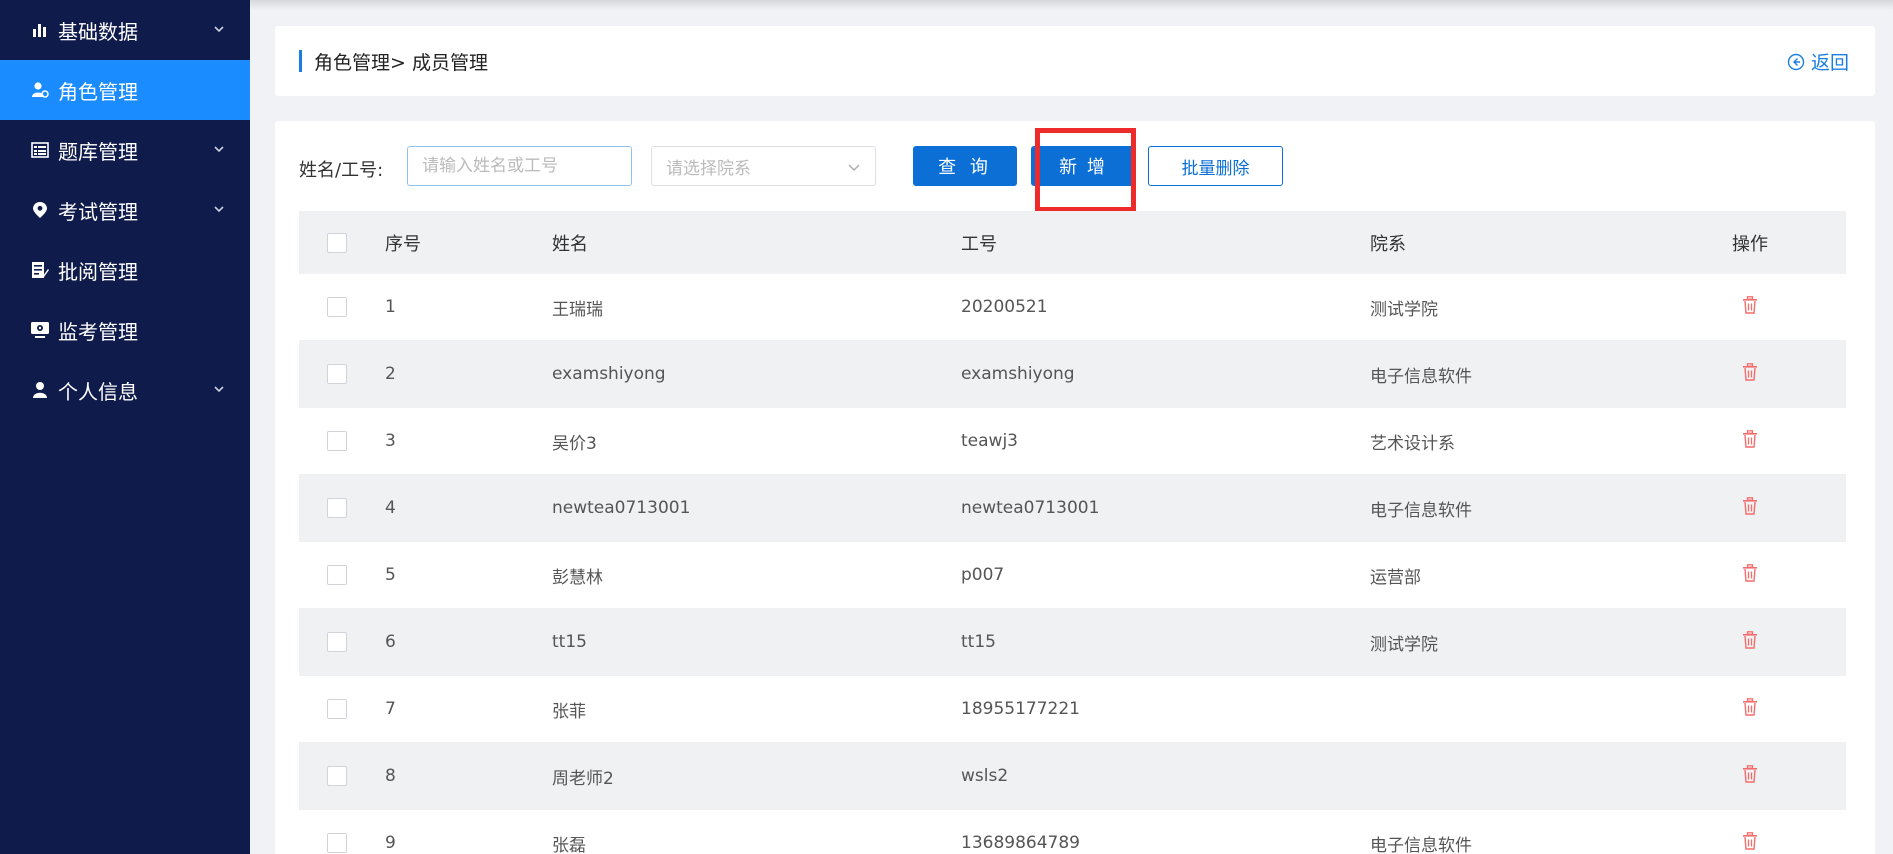  I want to click on back-link: 返回, so click(1818, 61).